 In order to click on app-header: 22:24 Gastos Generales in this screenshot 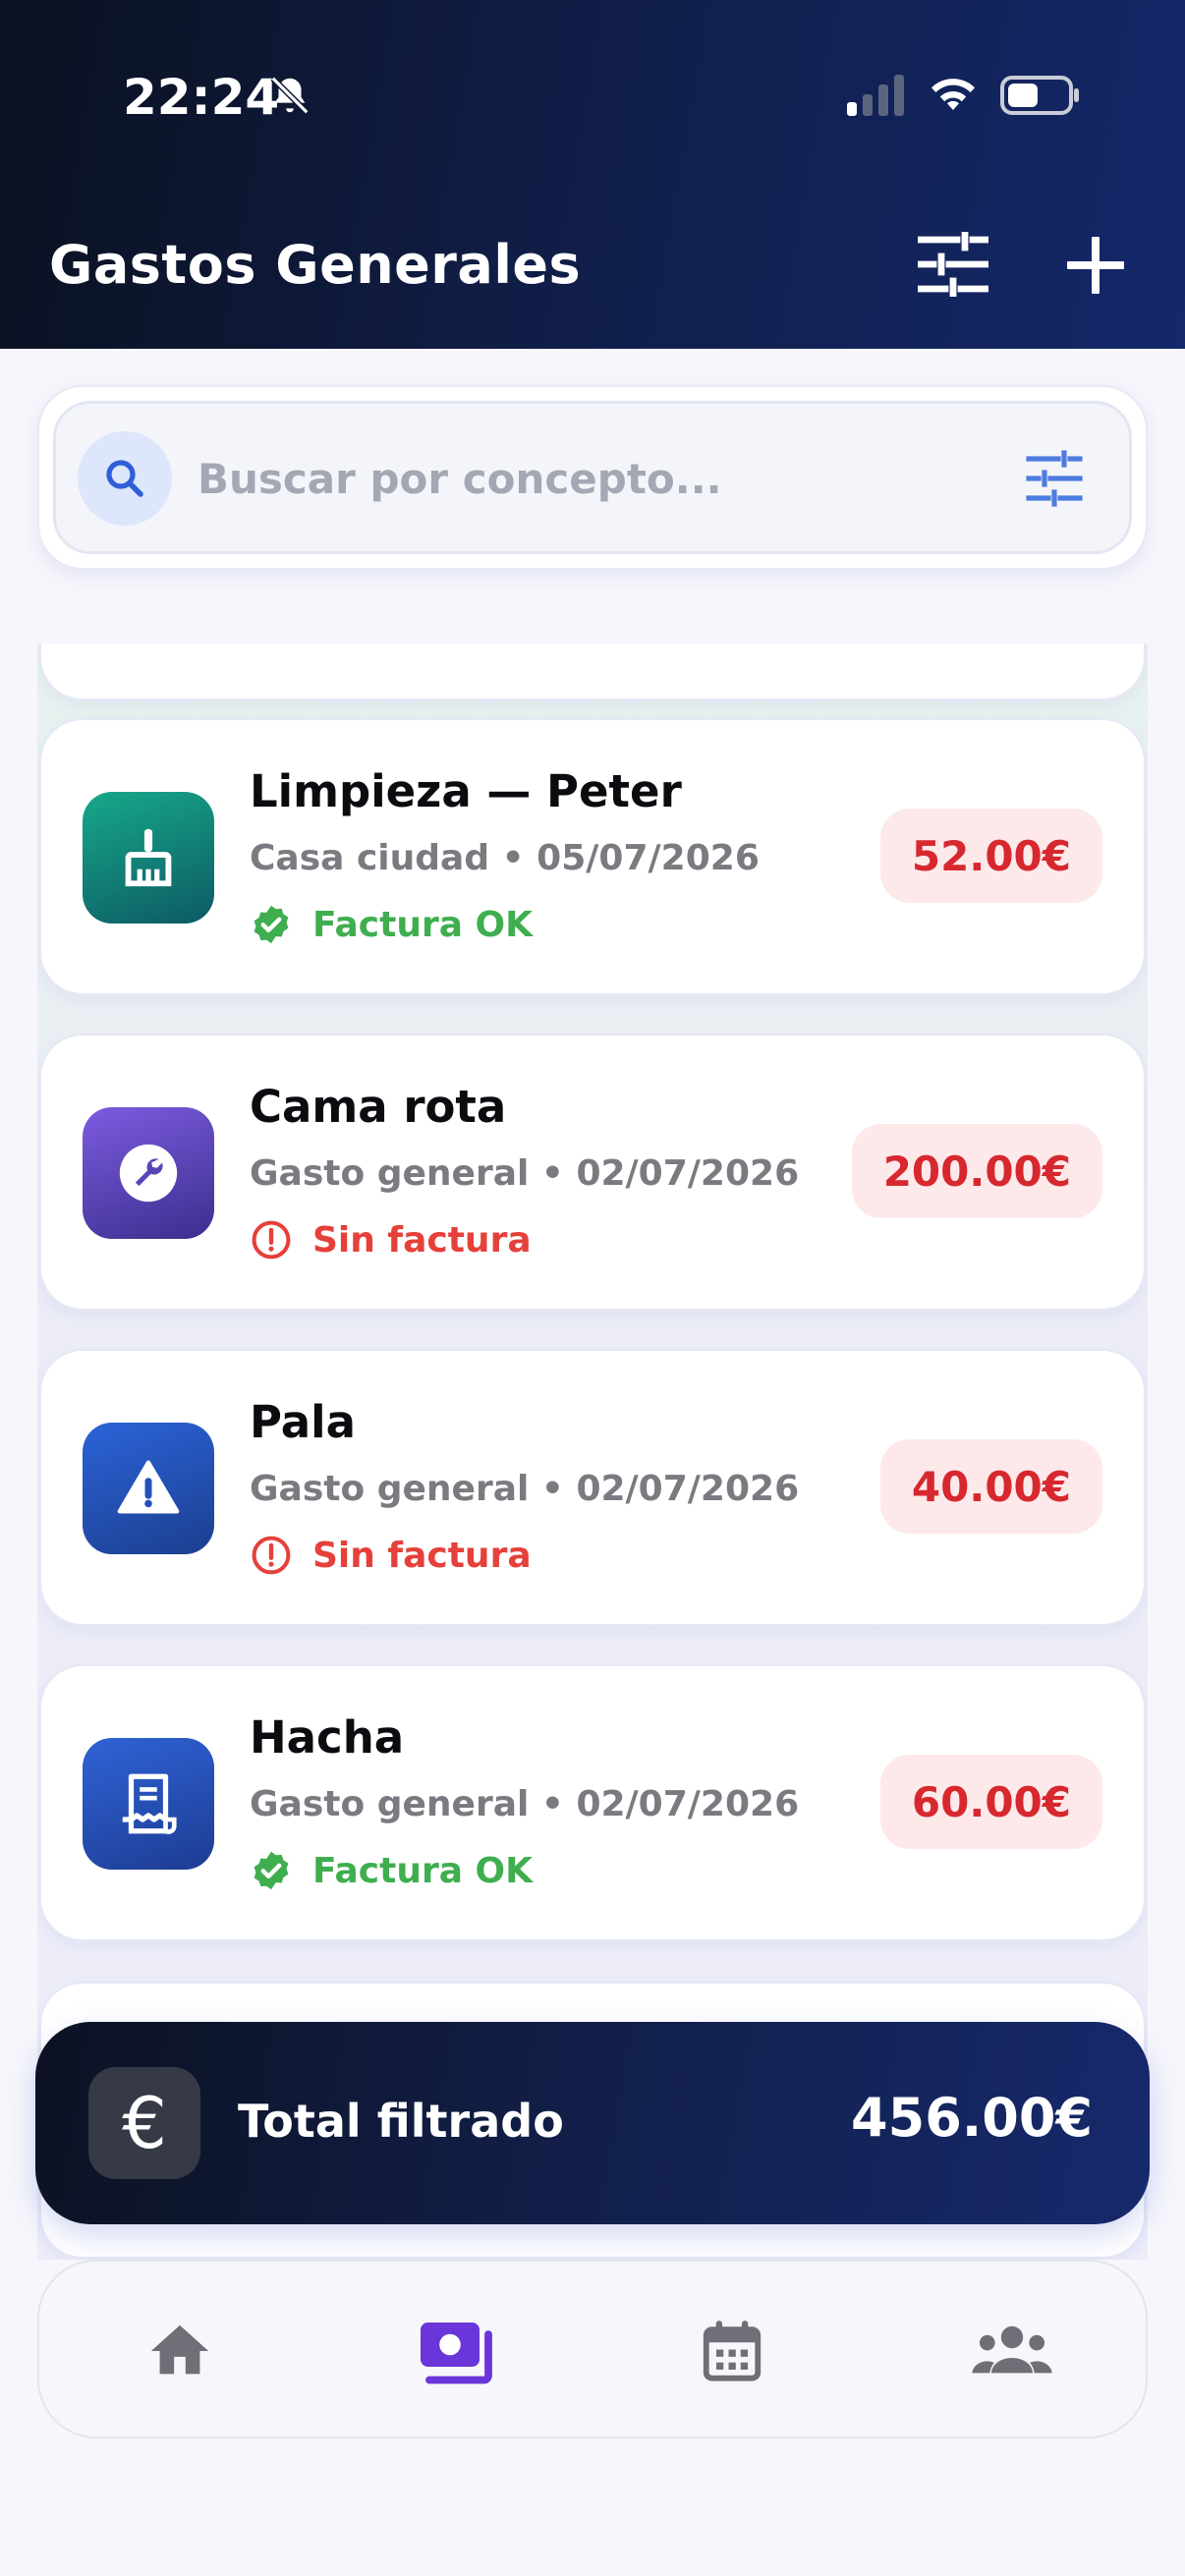, I will do `click(592, 174)`.